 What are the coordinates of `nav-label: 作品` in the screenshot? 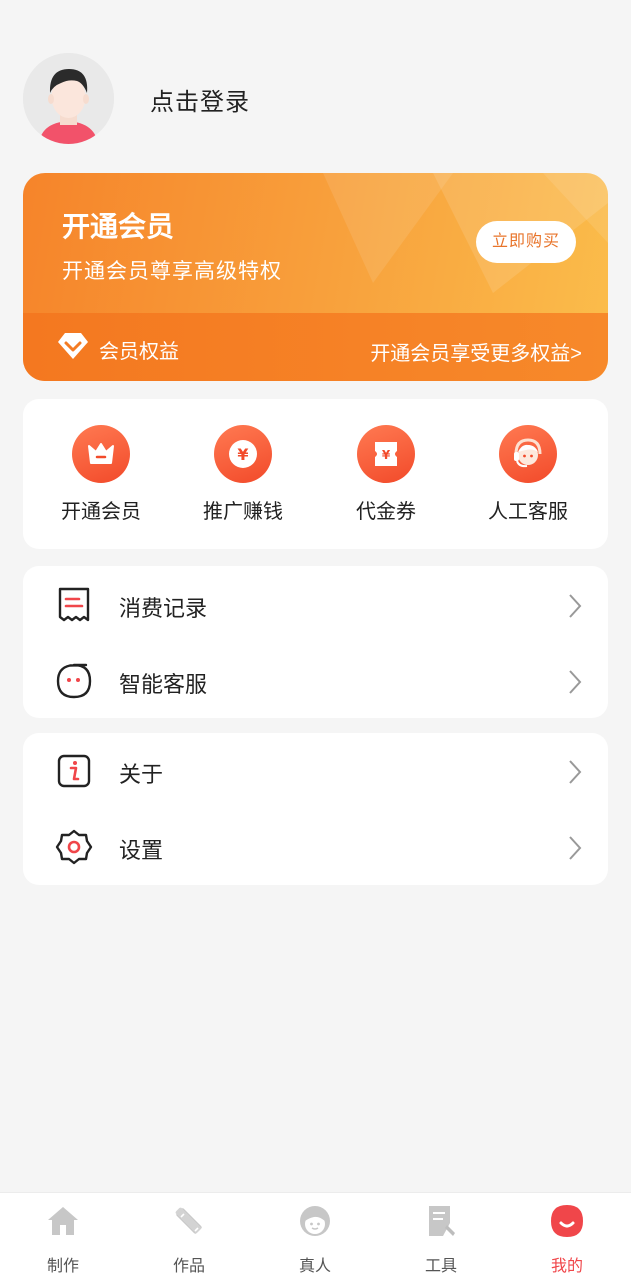 It's located at (188, 1266).